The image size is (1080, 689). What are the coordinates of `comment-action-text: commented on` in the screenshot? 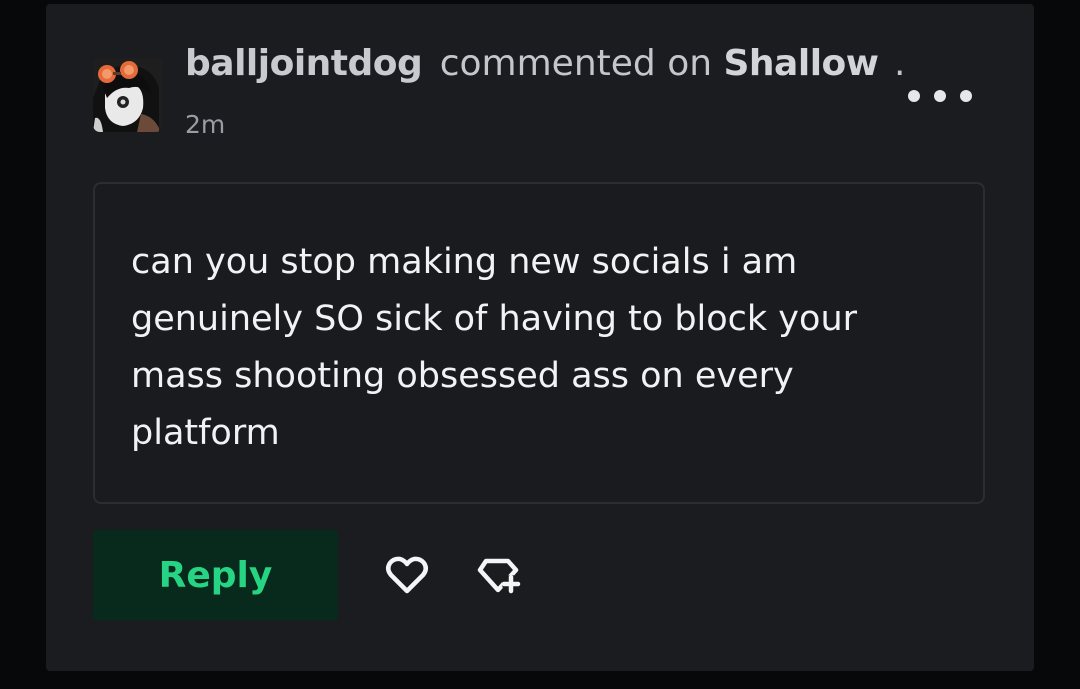 It's located at (576, 63).